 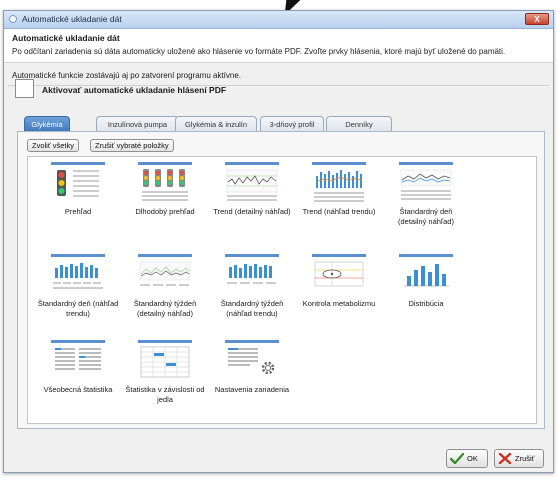 What do you see at coordinates (457, 458) in the screenshot?
I see `ok-check-icon` at bounding box center [457, 458].